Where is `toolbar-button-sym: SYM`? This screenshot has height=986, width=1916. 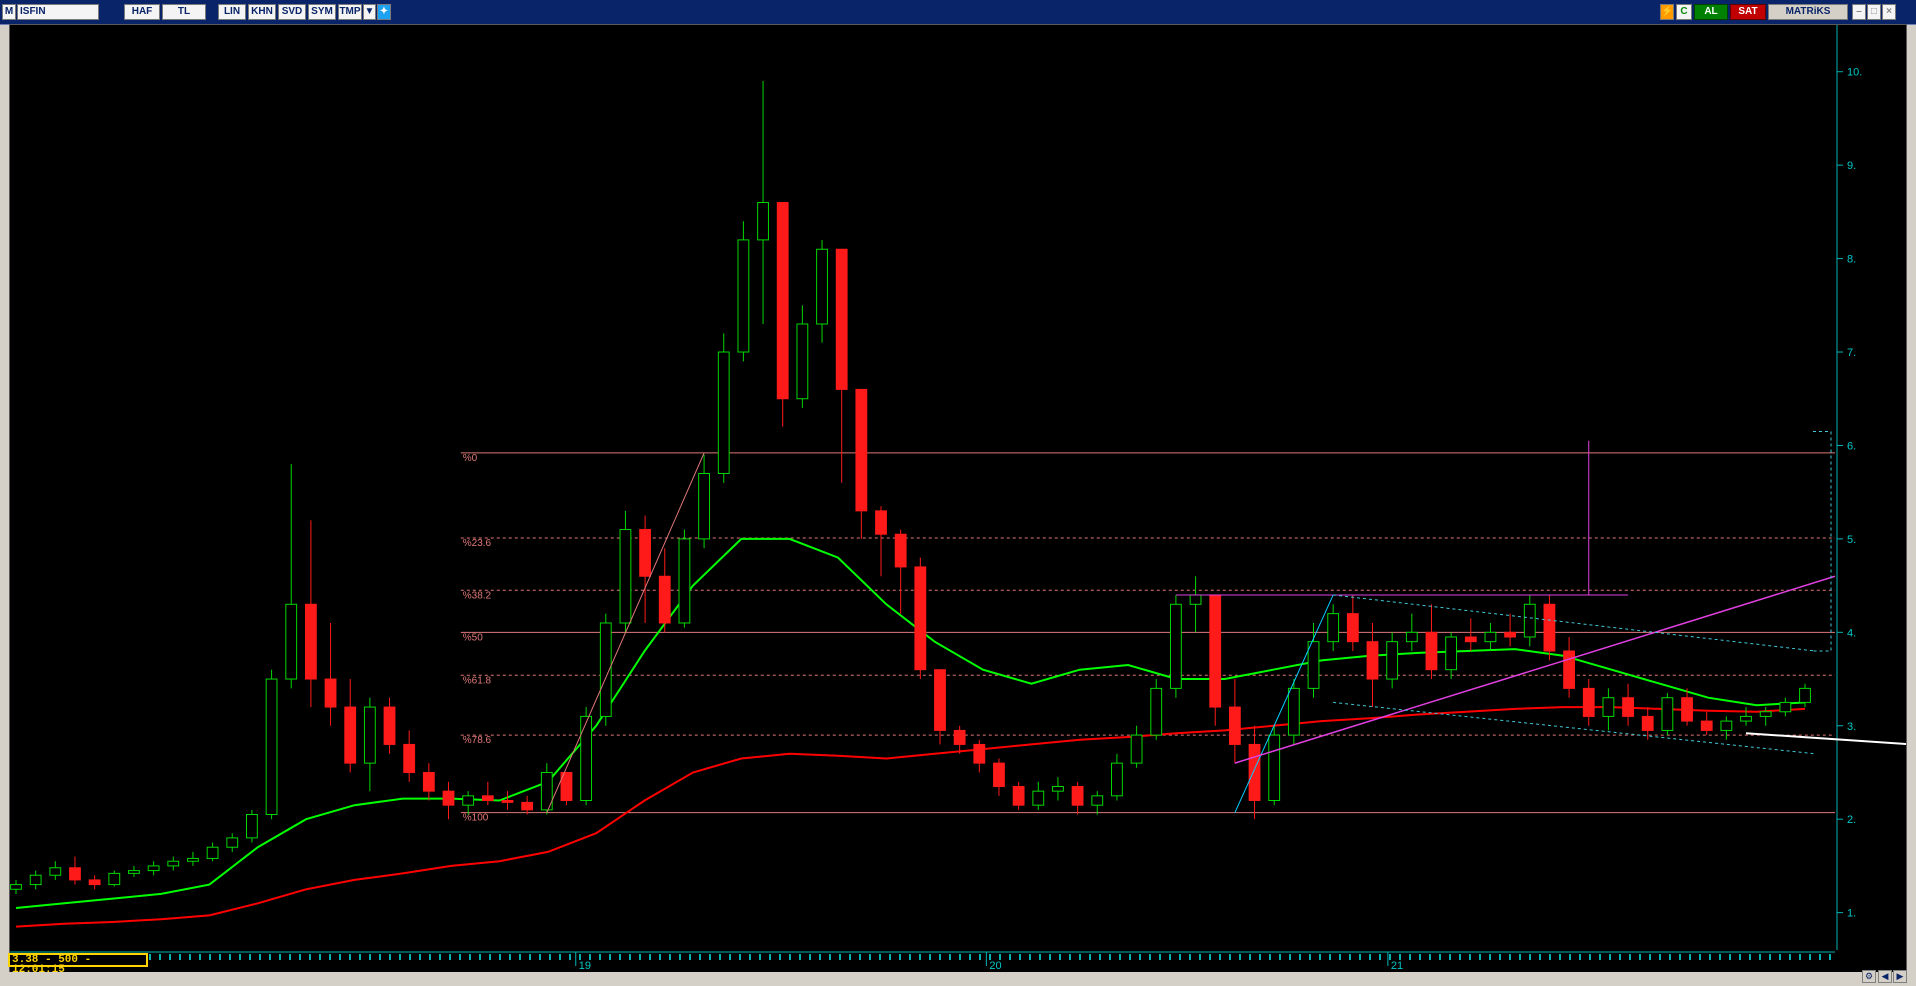 toolbar-button-sym: SYM is located at coordinates (322, 12).